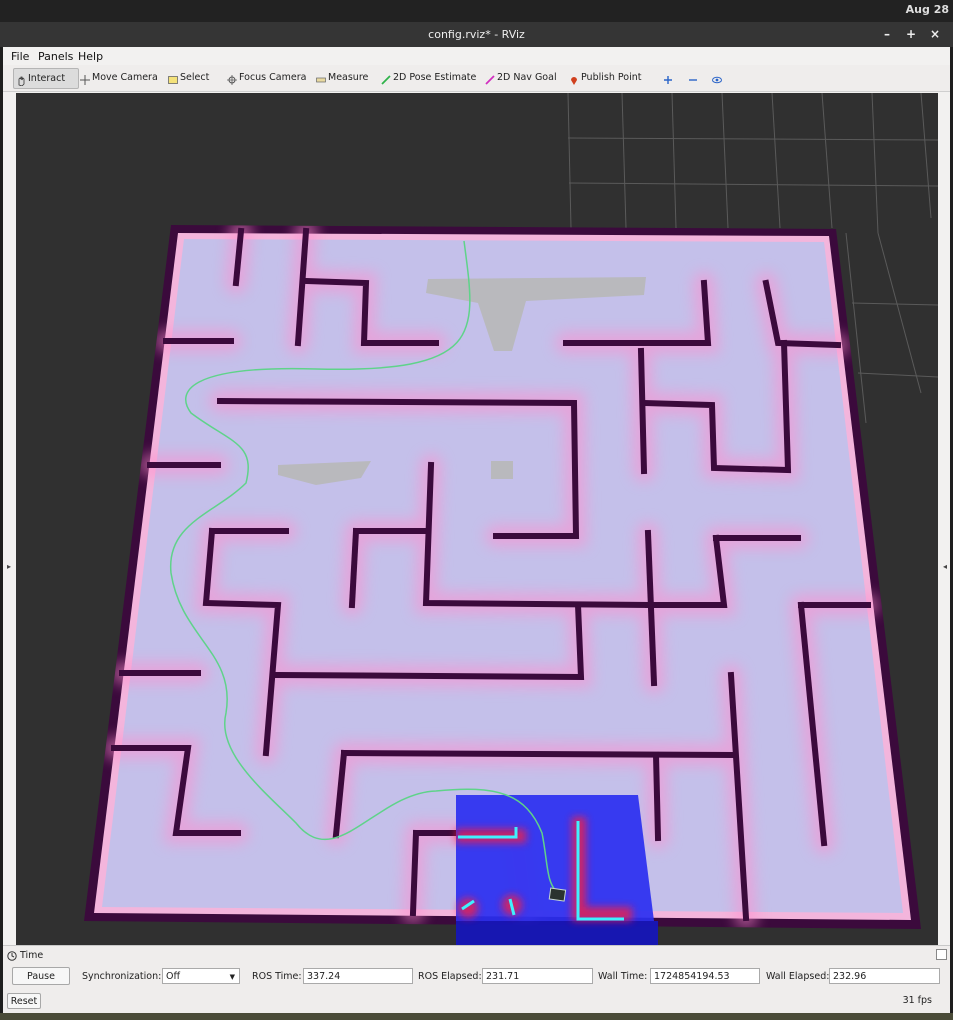  I want to click on minus-icon, so click(693, 78).